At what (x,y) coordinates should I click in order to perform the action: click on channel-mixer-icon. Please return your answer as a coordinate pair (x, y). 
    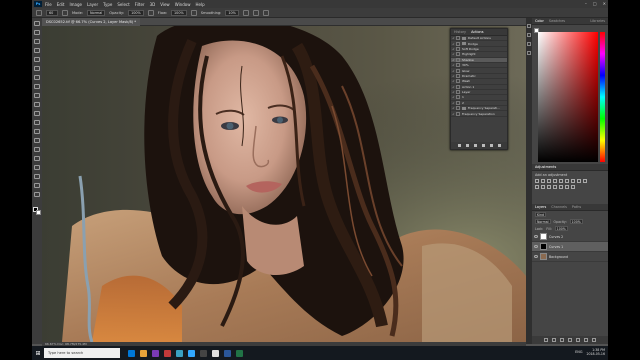
    Looking at the image, I should click on (537, 187).